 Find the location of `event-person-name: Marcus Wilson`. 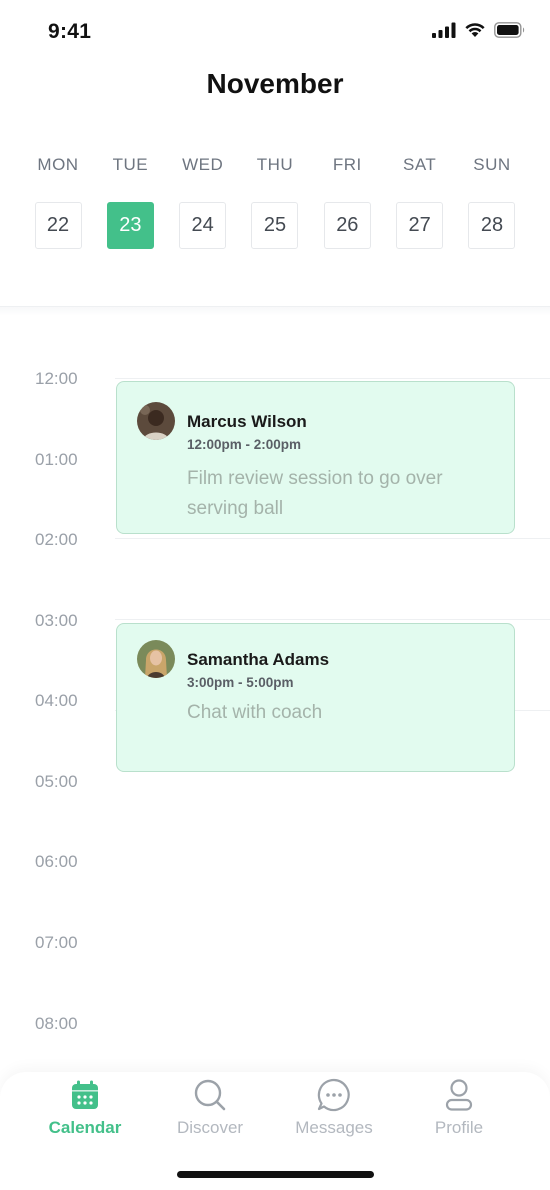

event-person-name: Marcus Wilson is located at coordinates (247, 421).